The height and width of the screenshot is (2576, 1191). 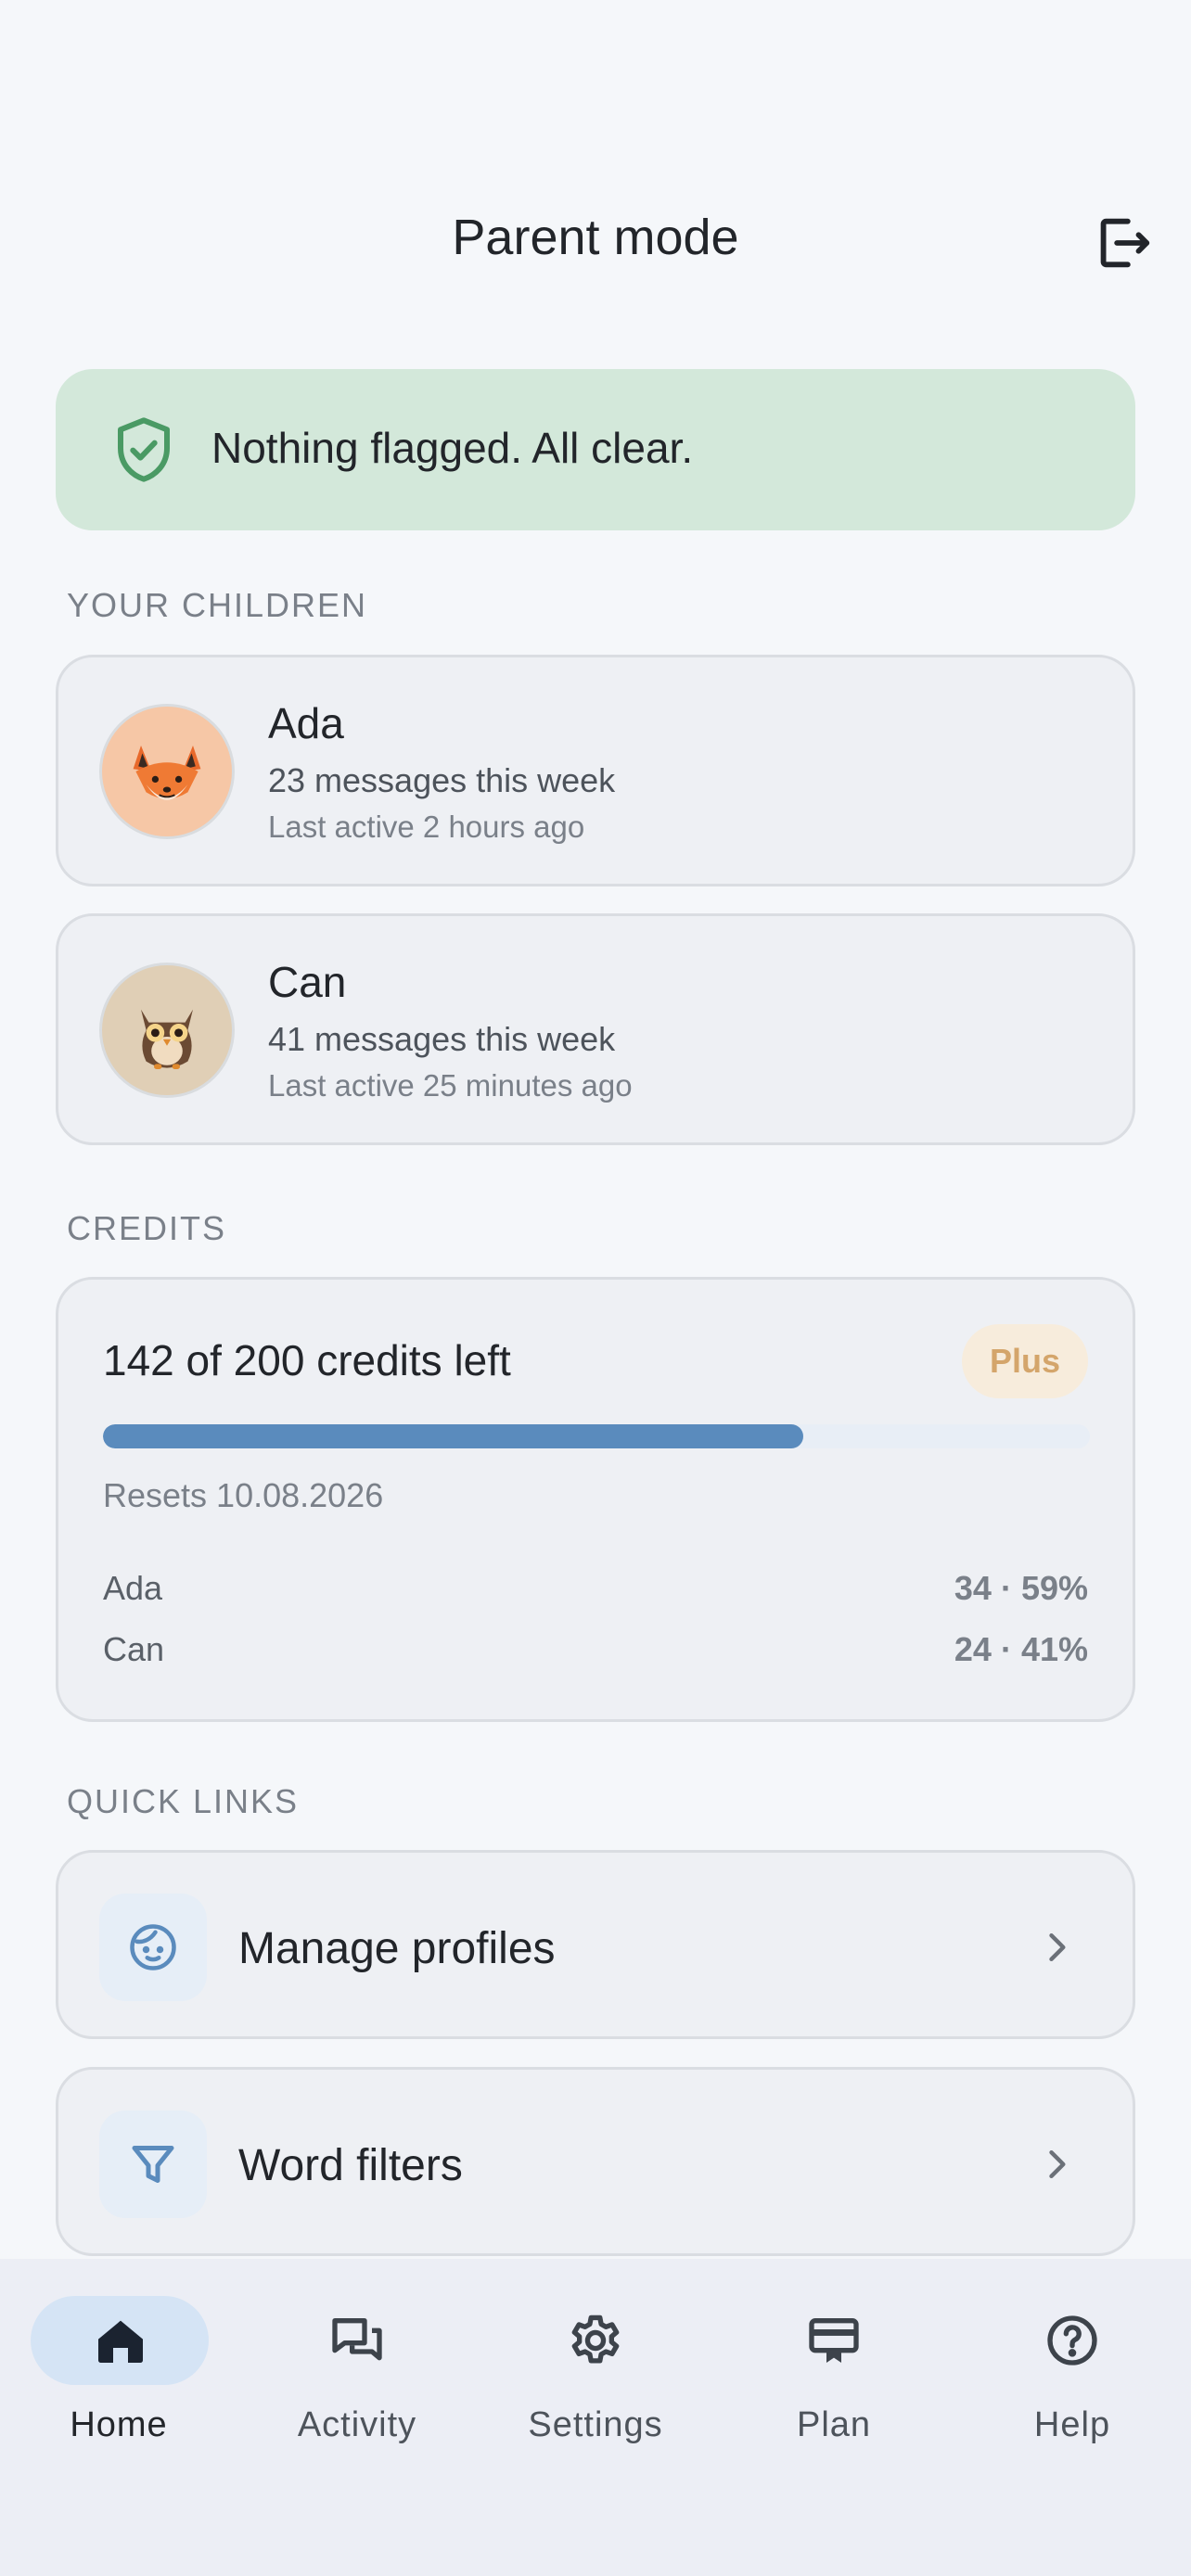 I want to click on nav-activity: Activity, so click(x=357, y=2375).